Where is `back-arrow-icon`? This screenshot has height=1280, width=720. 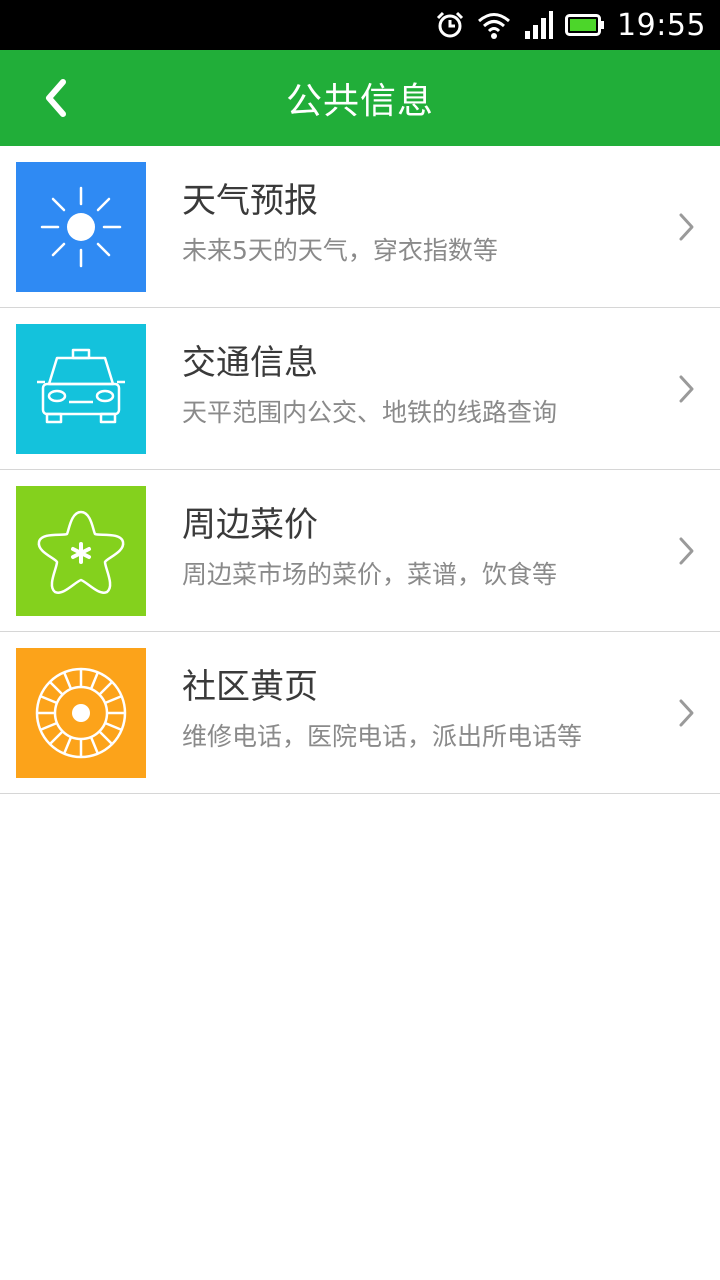
back-arrow-icon is located at coordinates (56, 98).